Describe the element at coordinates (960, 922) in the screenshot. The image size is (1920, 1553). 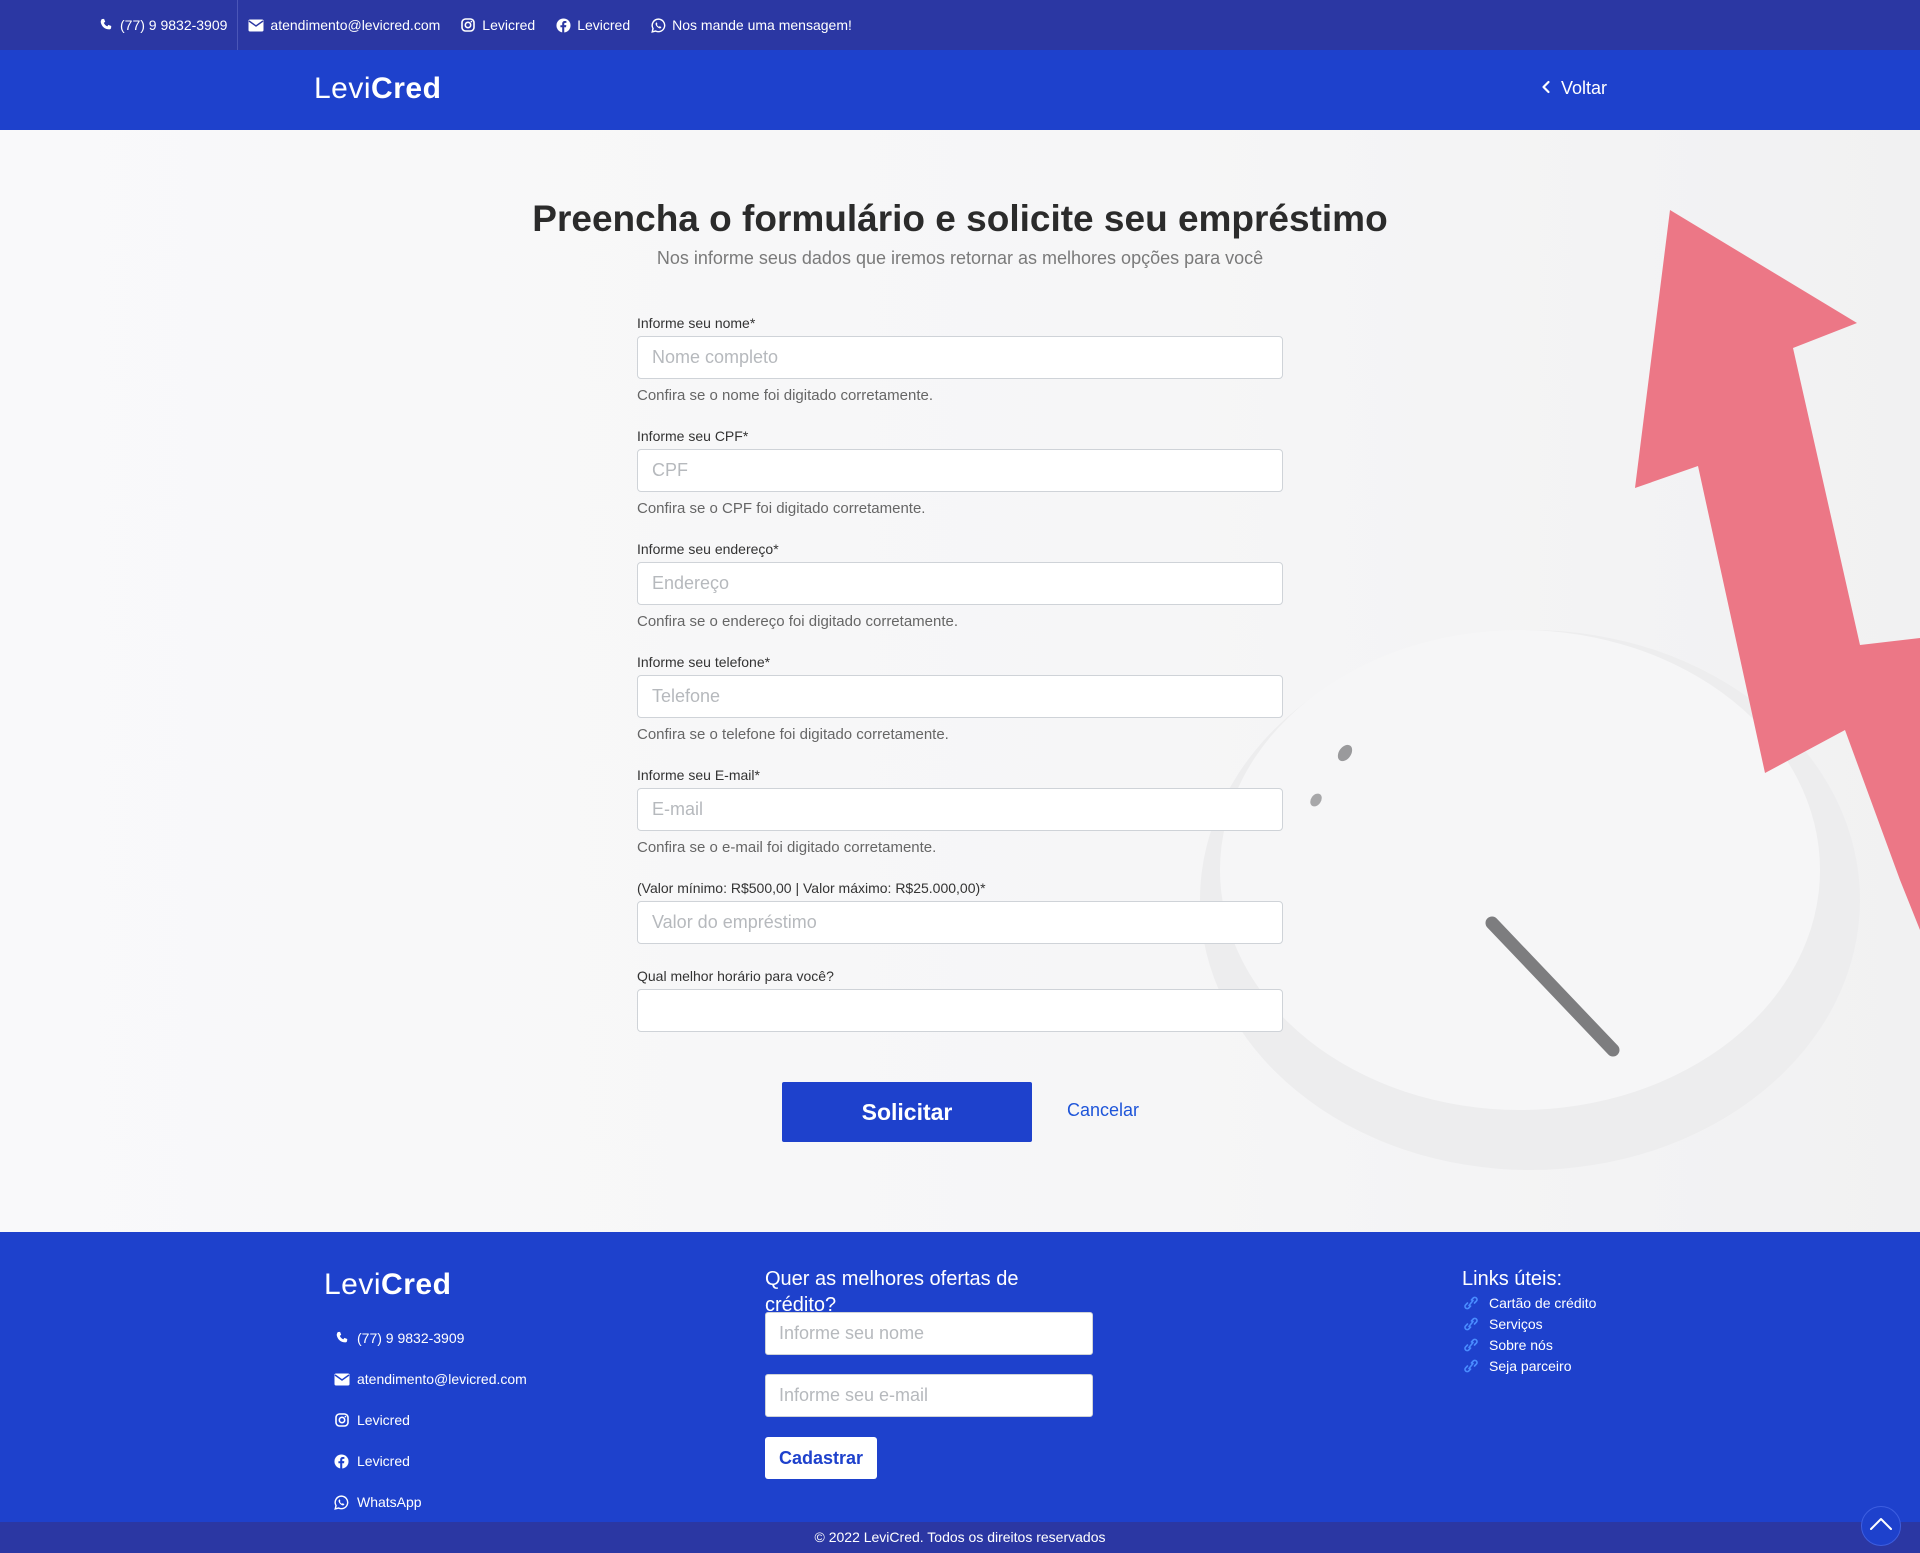
I see `loan-amount-input` at that location.